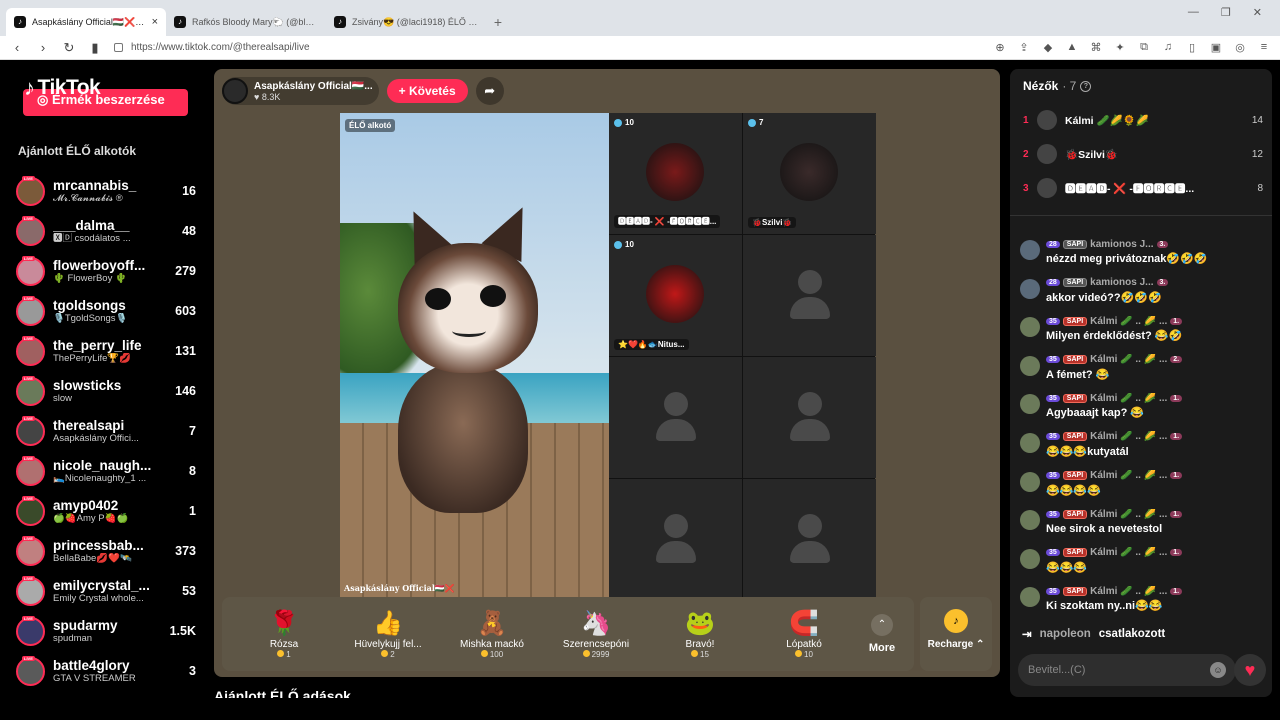 The width and height of the screenshot is (1280, 720). I want to click on creator-item: LIVE slowsticks slow 146, so click(106, 391).